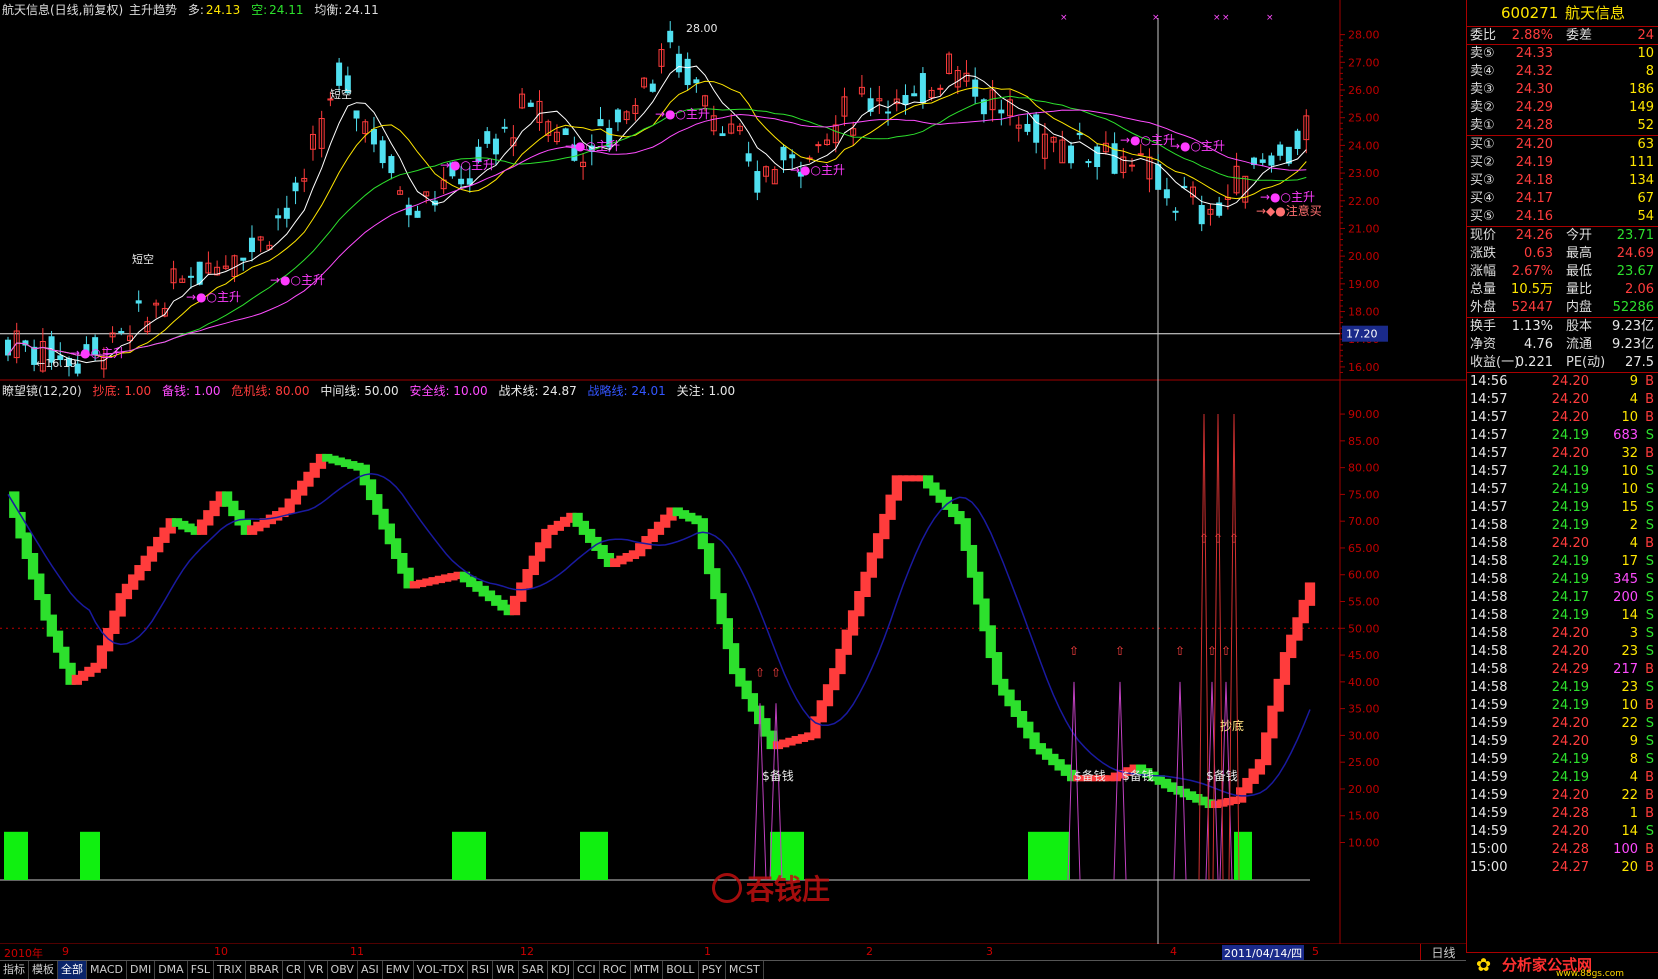 This screenshot has width=1658, height=979. What do you see at coordinates (1364, 843) in the screenshot?
I see `osc-tick-label: 10.00` at bounding box center [1364, 843].